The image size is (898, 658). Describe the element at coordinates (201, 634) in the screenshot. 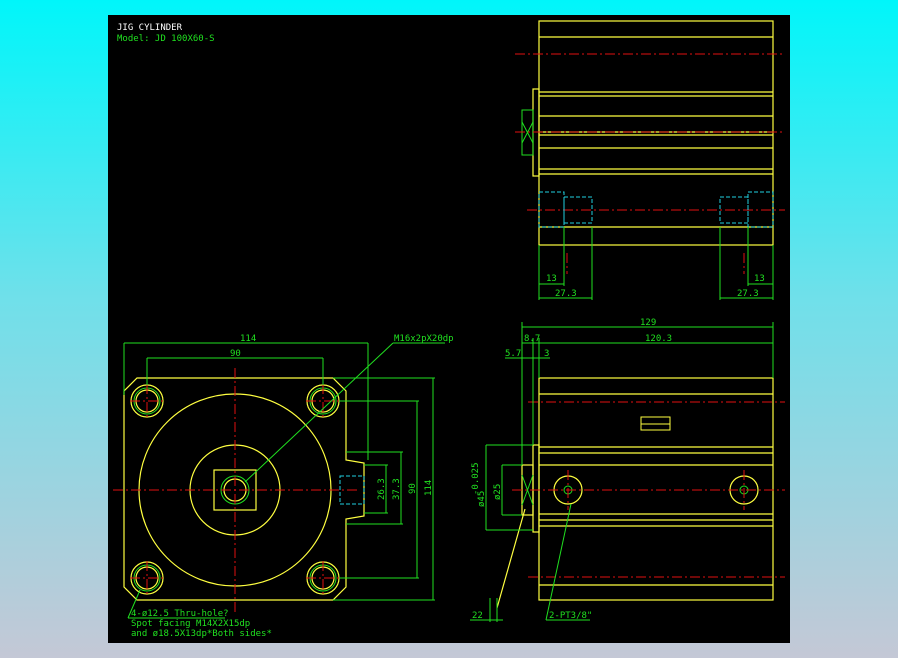

I see `hole-note-3: and ø18.5X13dp*Both sides*` at that location.